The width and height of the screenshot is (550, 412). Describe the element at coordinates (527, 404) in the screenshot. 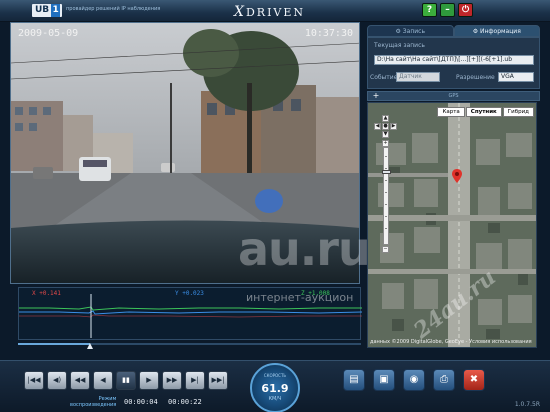

I see `version-label: 1.0.7.5R` at that location.